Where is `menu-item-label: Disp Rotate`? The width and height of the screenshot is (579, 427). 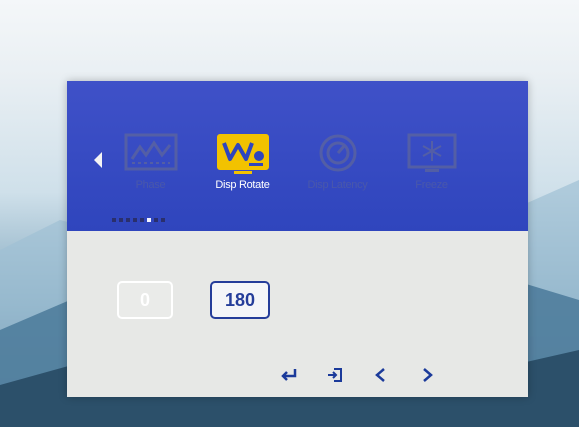 menu-item-label: Disp Rotate is located at coordinates (242, 185).